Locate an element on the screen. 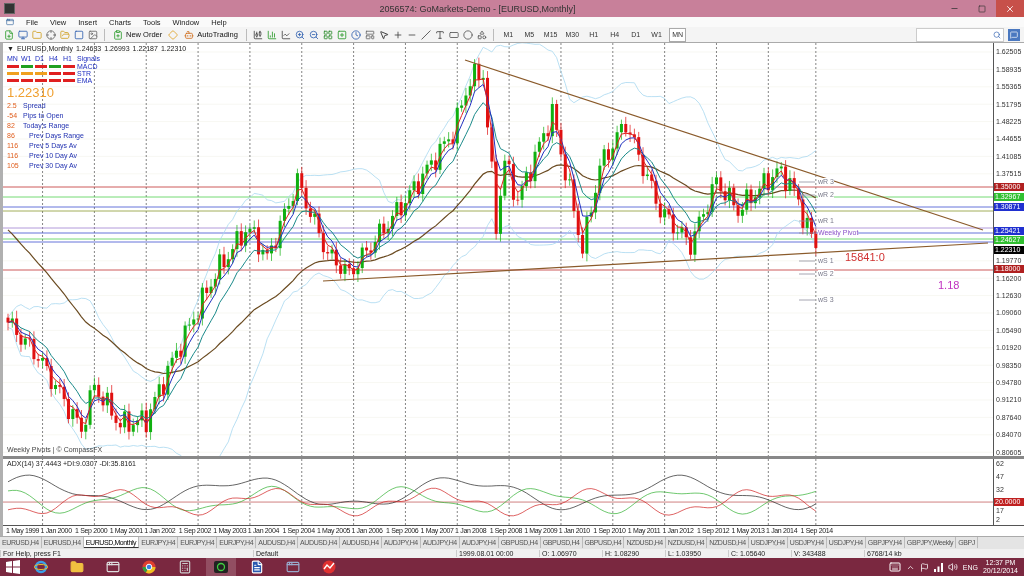 Image resolution: width=1024 pixels, height=576 pixels. square-plus-icon is located at coordinates (341, 34).